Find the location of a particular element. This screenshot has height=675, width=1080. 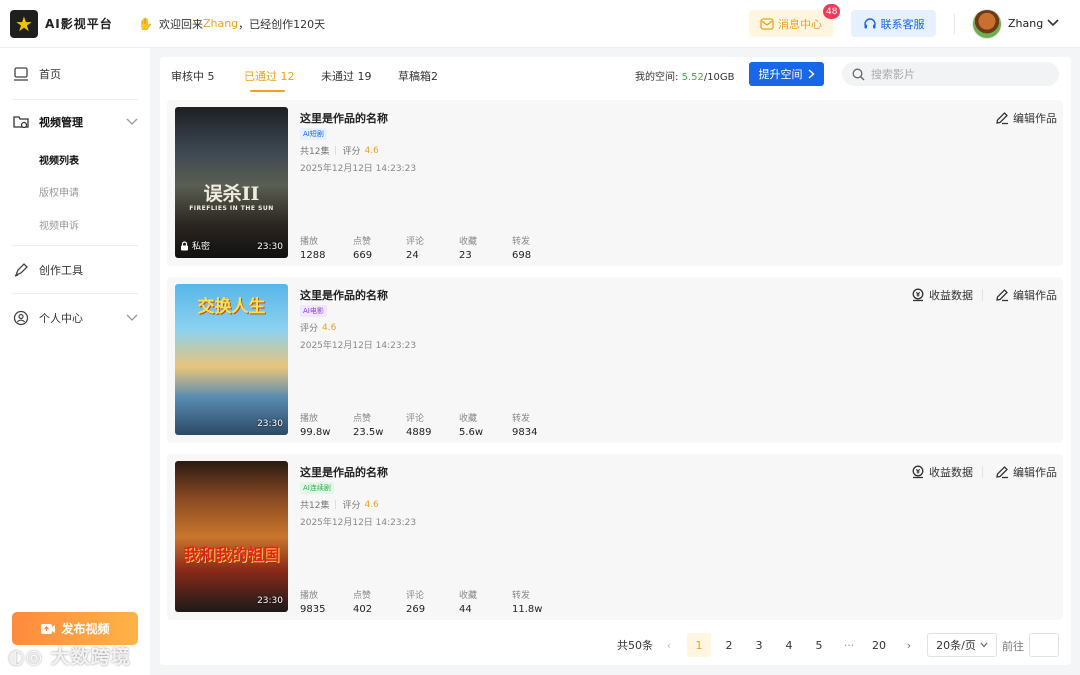

sidebar-item-personal-center: 个人中心 is located at coordinates (75, 318).